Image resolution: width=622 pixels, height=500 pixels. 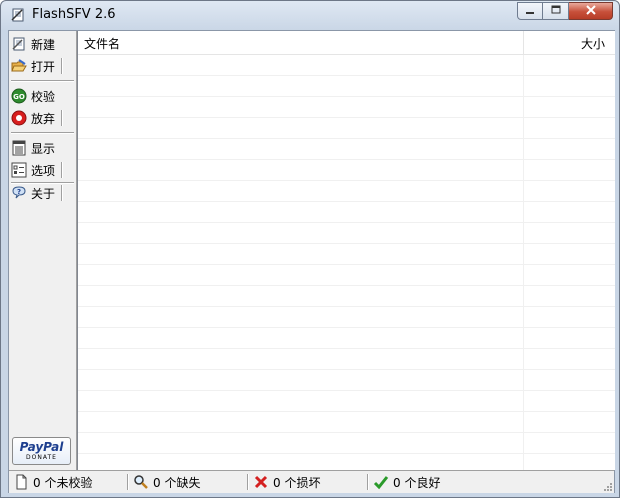 I want to click on toolbar-new-button: 新建, so click(x=33, y=44).